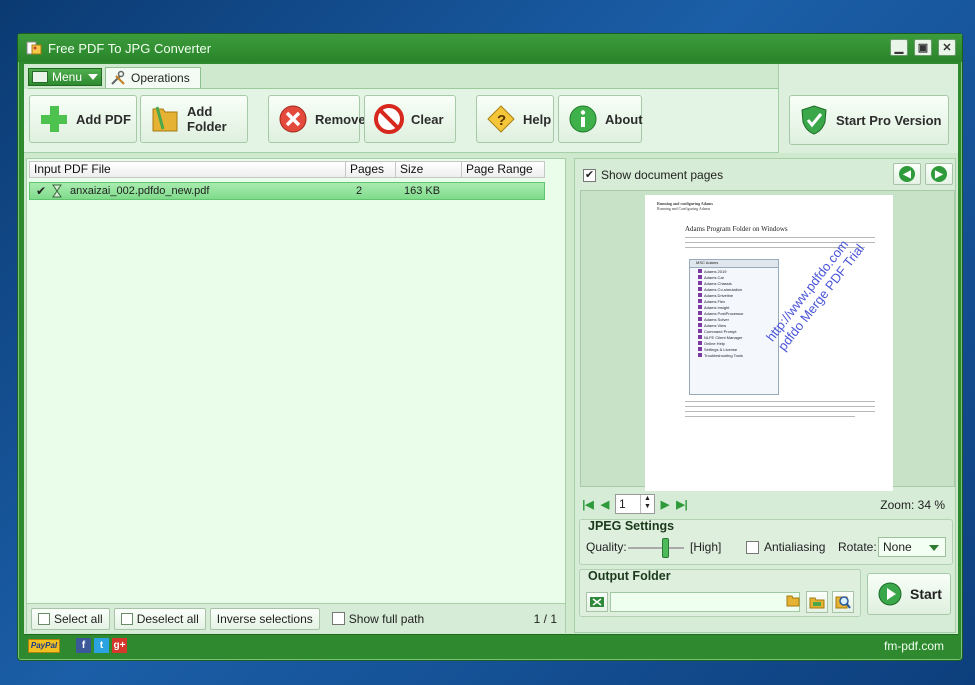 Image resolution: width=975 pixels, height=685 pixels. What do you see at coordinates (371, 169) in the screenshot?
I see `column-header-pages: Pages` at bounding box center [371, 169].